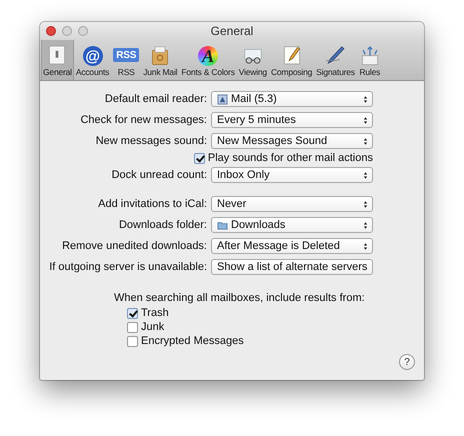 The width and height of the screenshot is (464, 436). Describe the element at coordinates (162, 225) in the screenshot. I see `setting-label: Downloads folder:` at that location.